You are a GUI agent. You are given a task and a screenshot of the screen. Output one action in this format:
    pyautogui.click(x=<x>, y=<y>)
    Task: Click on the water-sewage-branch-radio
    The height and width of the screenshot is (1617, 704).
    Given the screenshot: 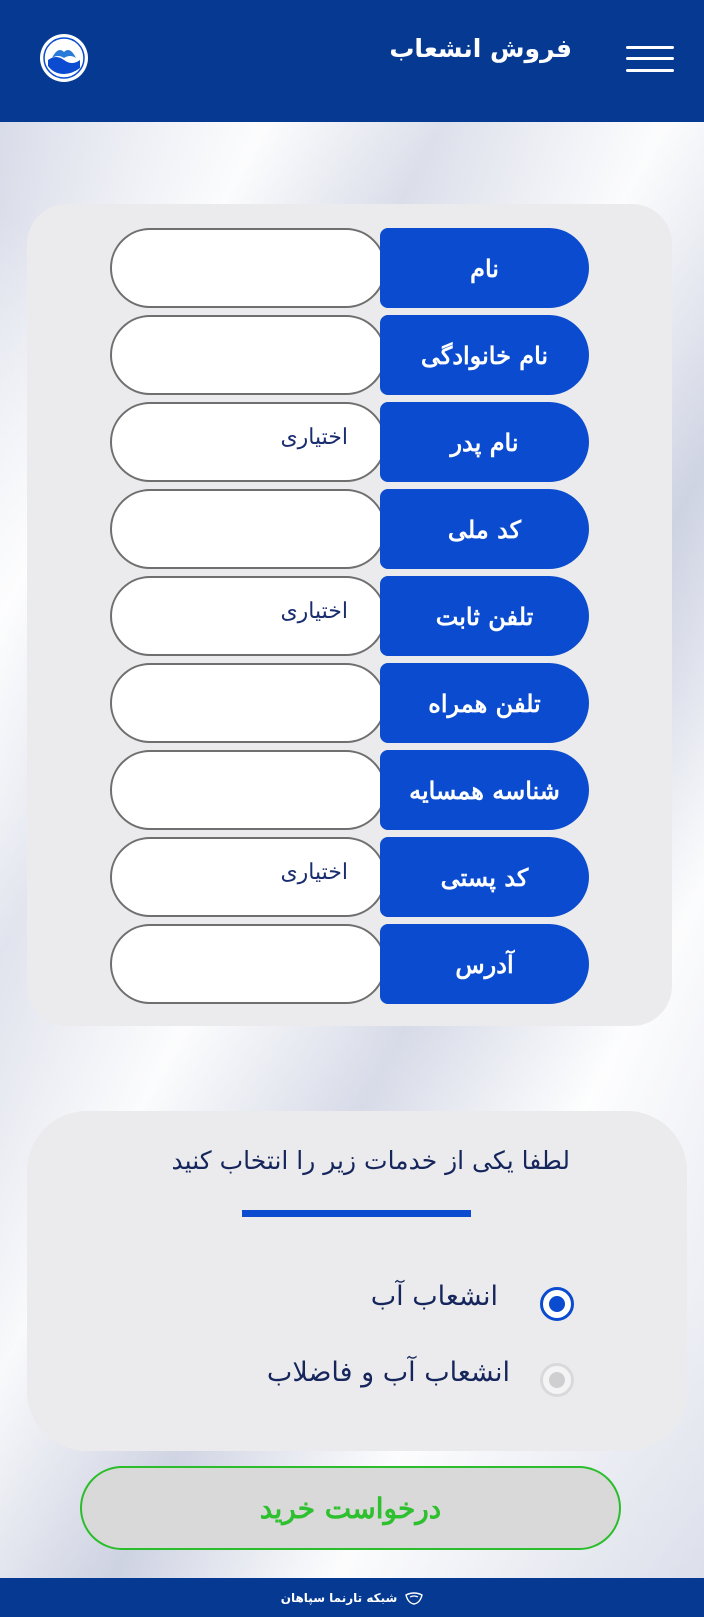 What is the action you would take?
    pyautogui.click(x=557, y=1380)
    